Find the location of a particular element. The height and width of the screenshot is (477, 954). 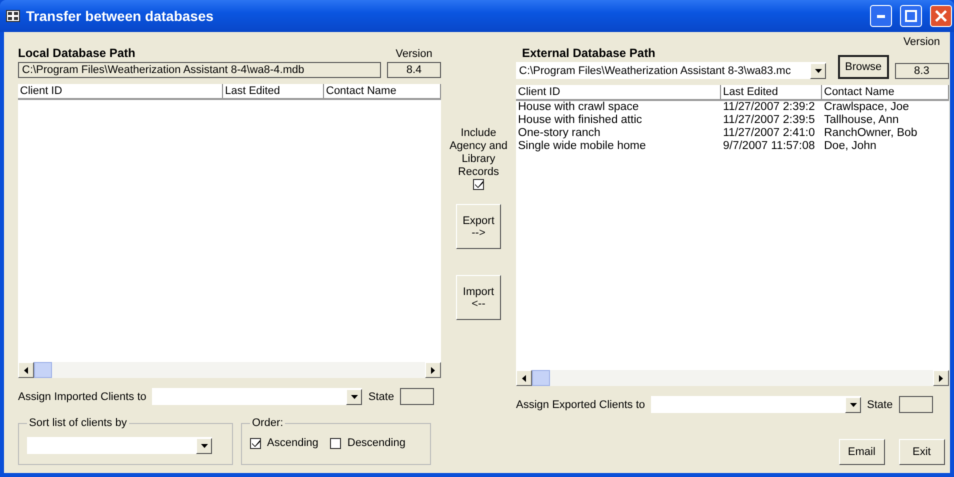

table-cell-text: 9/7/2007 11:57:08 is located at coordinates (769, 146).